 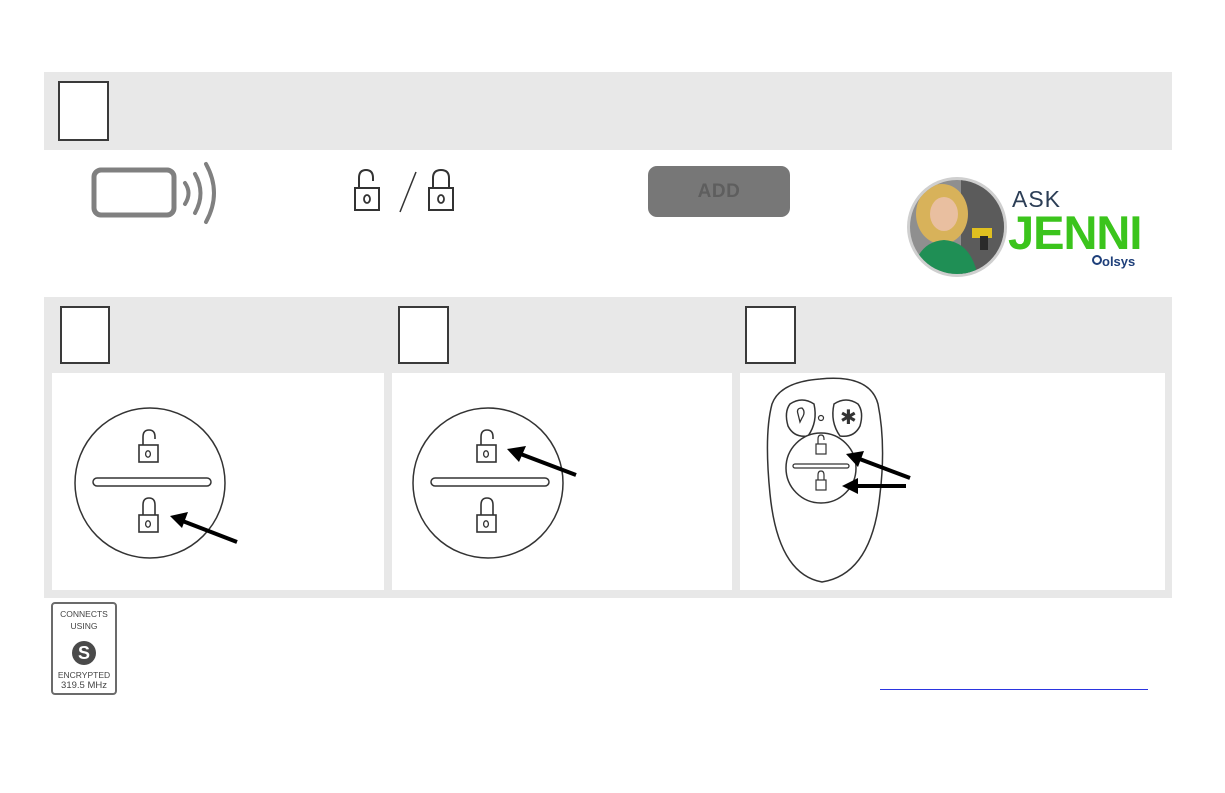 I want to click on add-button: ADD, so click(x=719, y=191).